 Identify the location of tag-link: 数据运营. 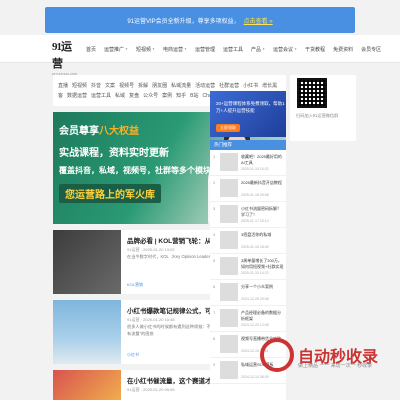
(77, 96).